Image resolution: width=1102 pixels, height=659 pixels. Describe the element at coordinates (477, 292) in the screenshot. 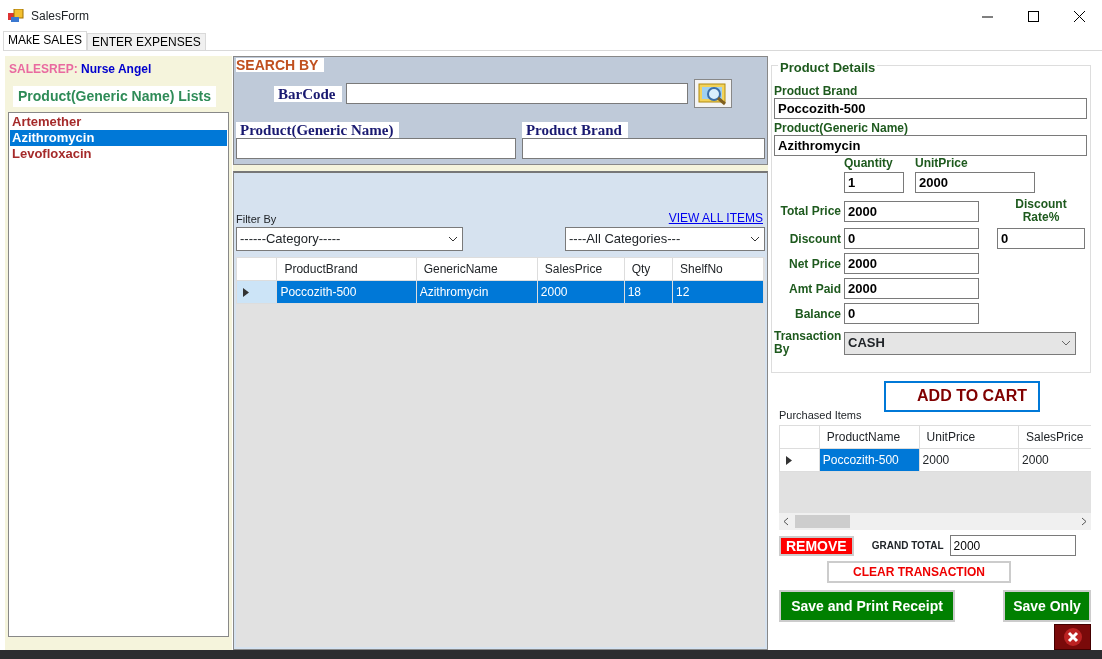

I see `table-cell: Azithromycin` at that location.